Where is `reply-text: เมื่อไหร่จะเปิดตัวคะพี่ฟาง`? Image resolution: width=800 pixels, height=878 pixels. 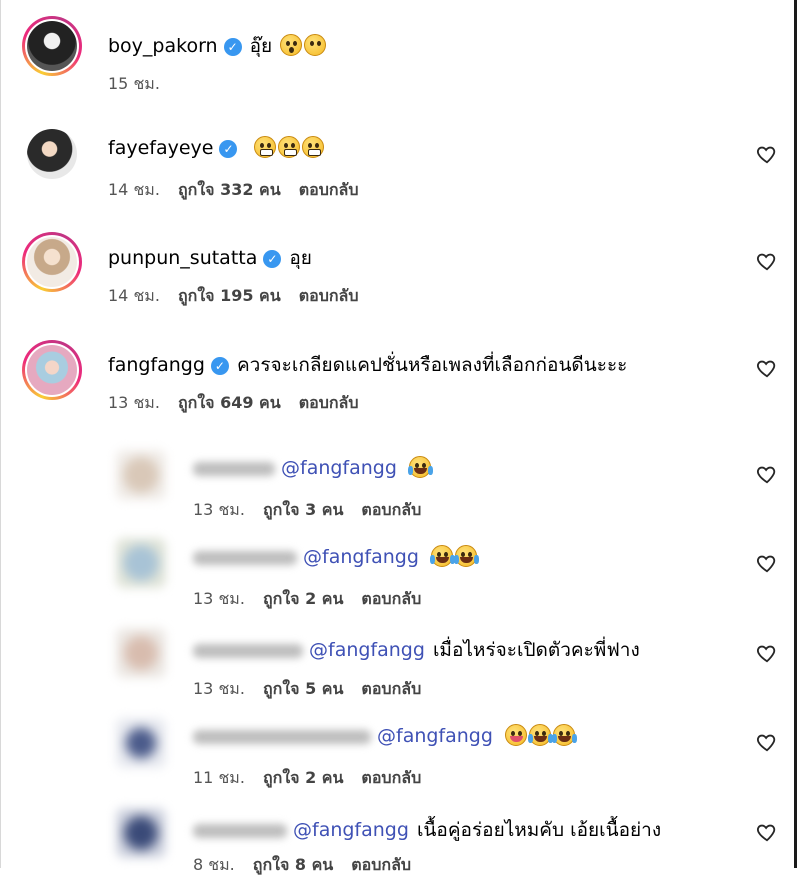
reply-text: เมื่อไหร่จะเปิดตัวคะพี่ฟาง is located at coordinates (536, 650).